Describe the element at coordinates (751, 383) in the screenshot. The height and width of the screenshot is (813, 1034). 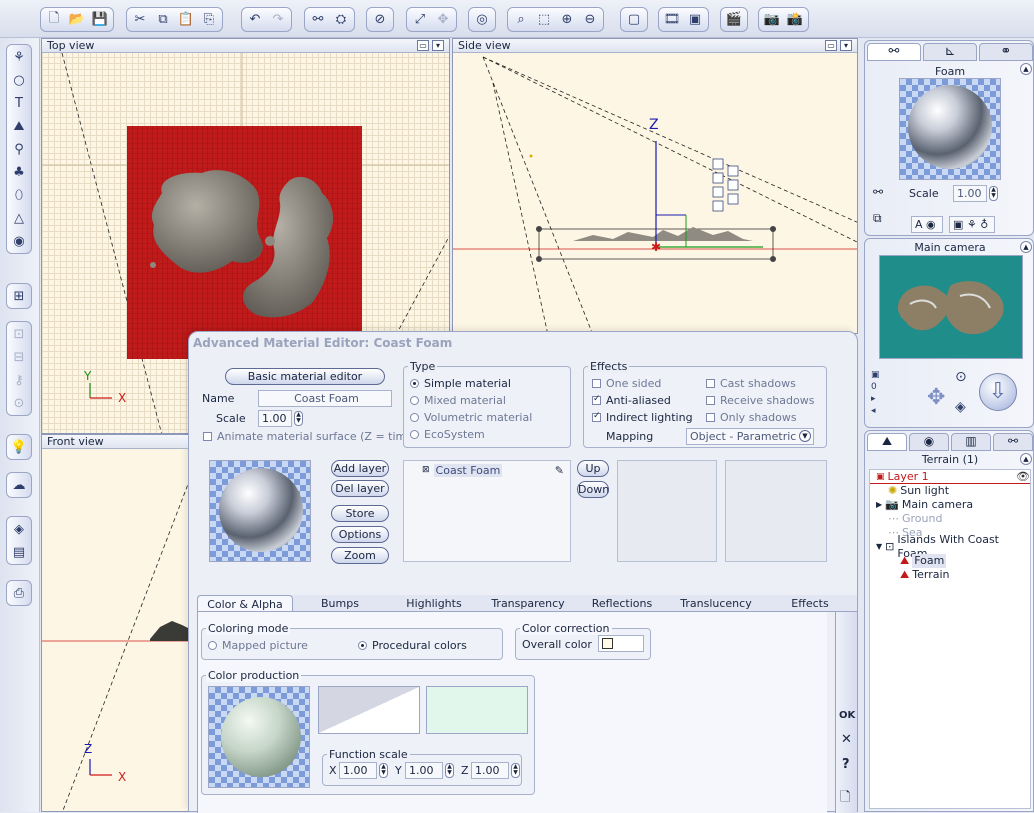
I see `cast-shadows-option: Cast shadows` at that location.